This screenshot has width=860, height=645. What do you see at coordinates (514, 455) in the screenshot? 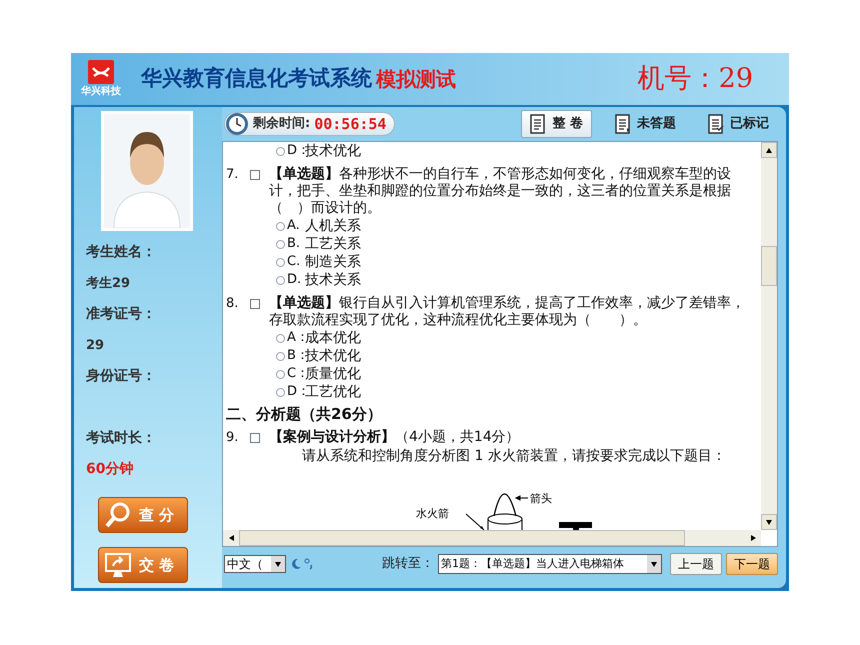
I see `instruction-text: 请从系统和控制角度分析图 1 水火箭装置，请按要求完成以下题目：` at bounding box center [514, 455].